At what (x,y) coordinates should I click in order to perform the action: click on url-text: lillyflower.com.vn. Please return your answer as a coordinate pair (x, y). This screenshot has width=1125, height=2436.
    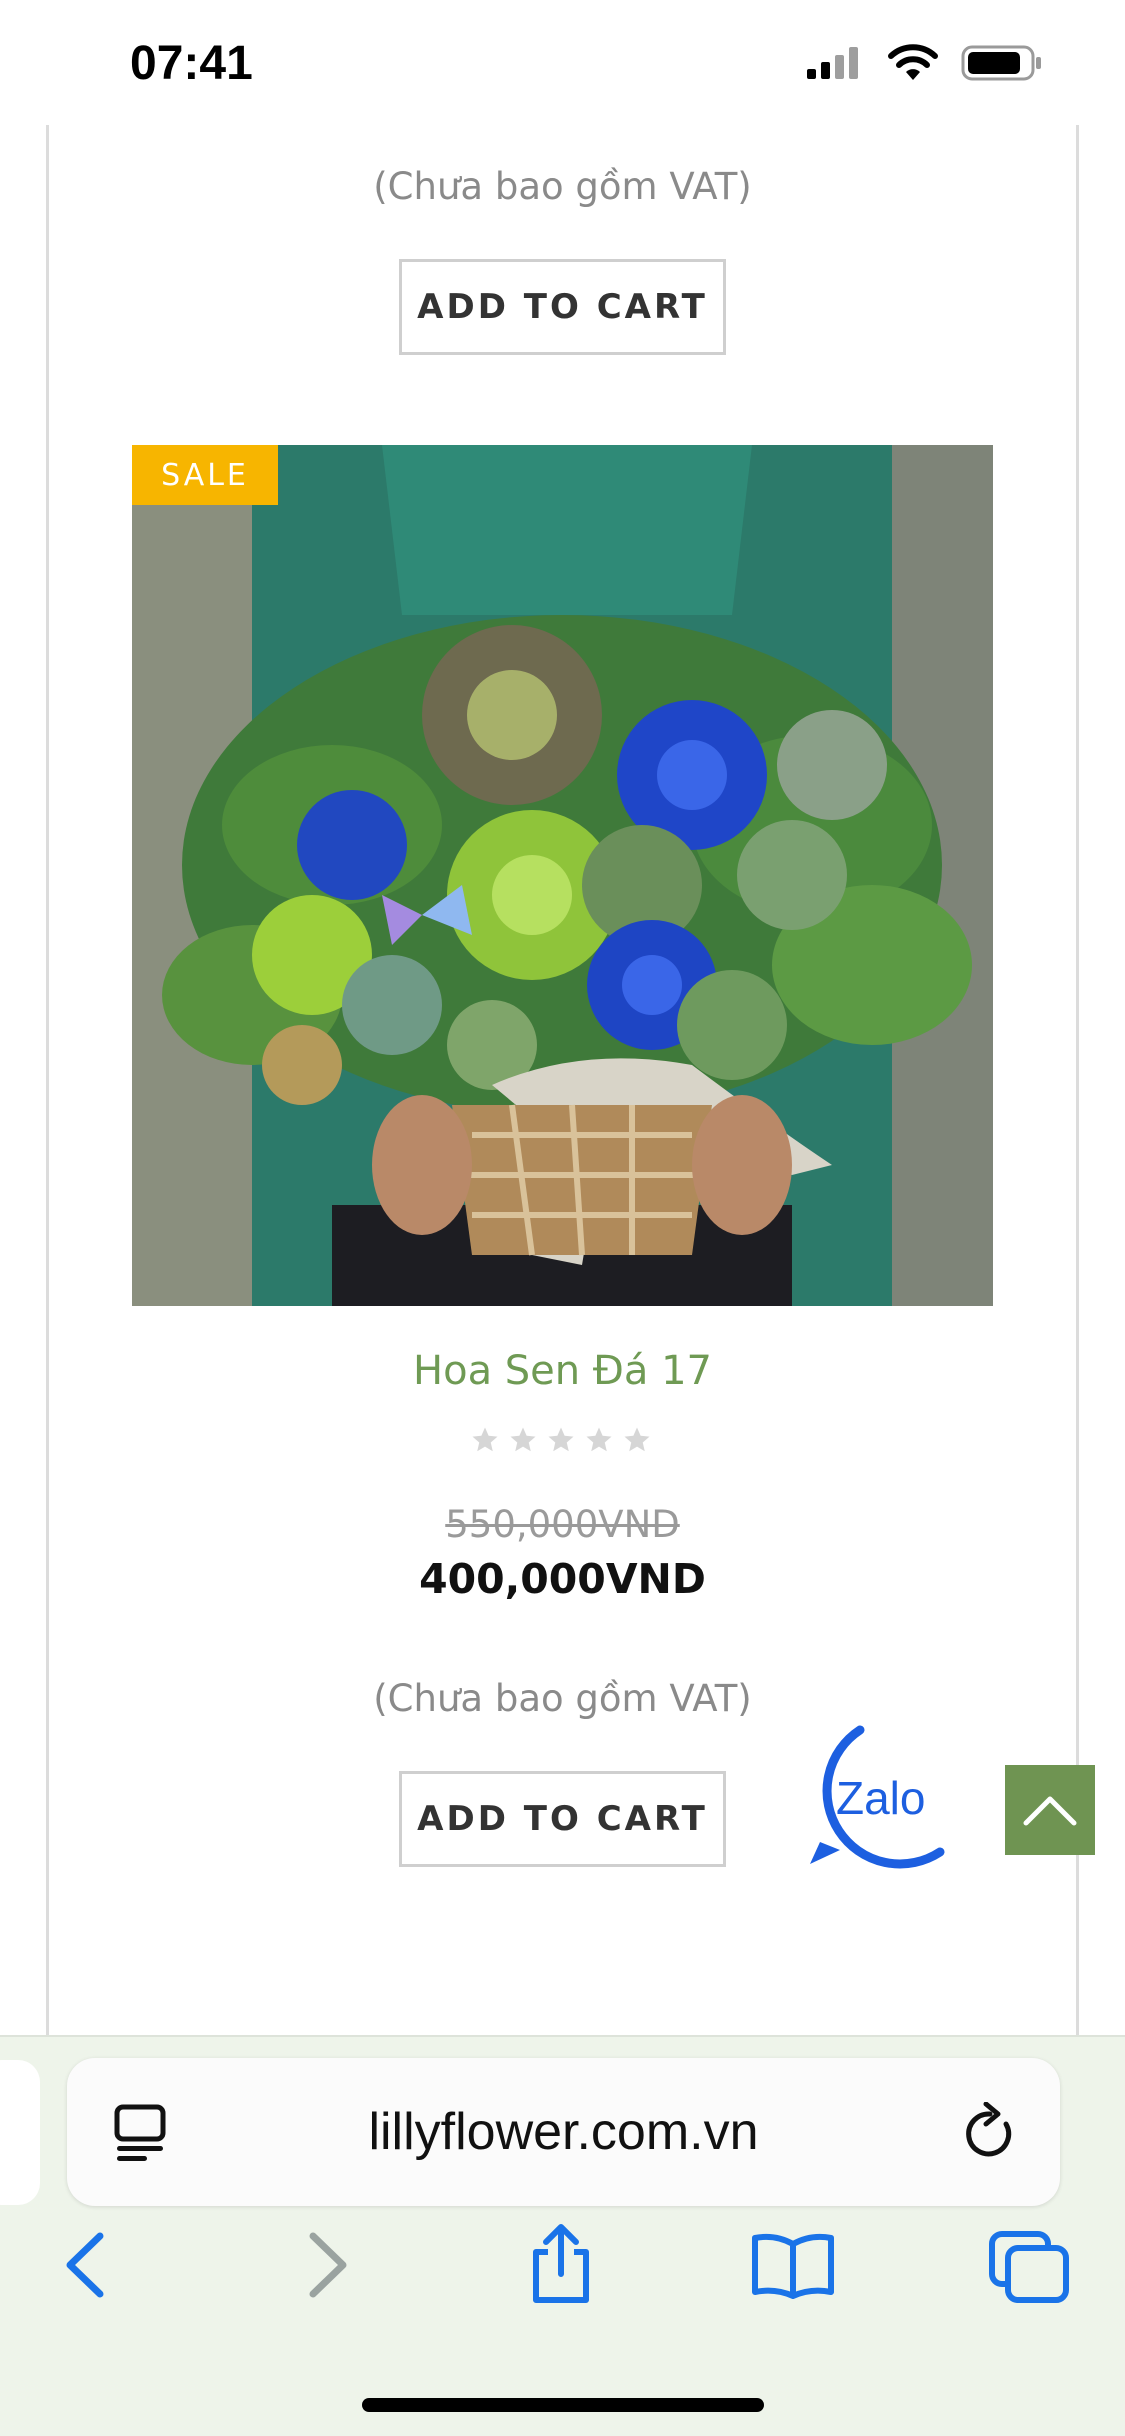
    Looking at the image, I should click on (563, 2132).